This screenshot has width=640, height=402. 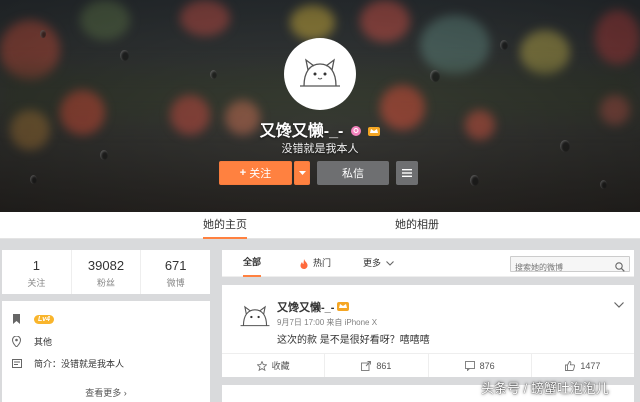 I want to click on filter-tab-more: 更多, so click(x=378, y=263).